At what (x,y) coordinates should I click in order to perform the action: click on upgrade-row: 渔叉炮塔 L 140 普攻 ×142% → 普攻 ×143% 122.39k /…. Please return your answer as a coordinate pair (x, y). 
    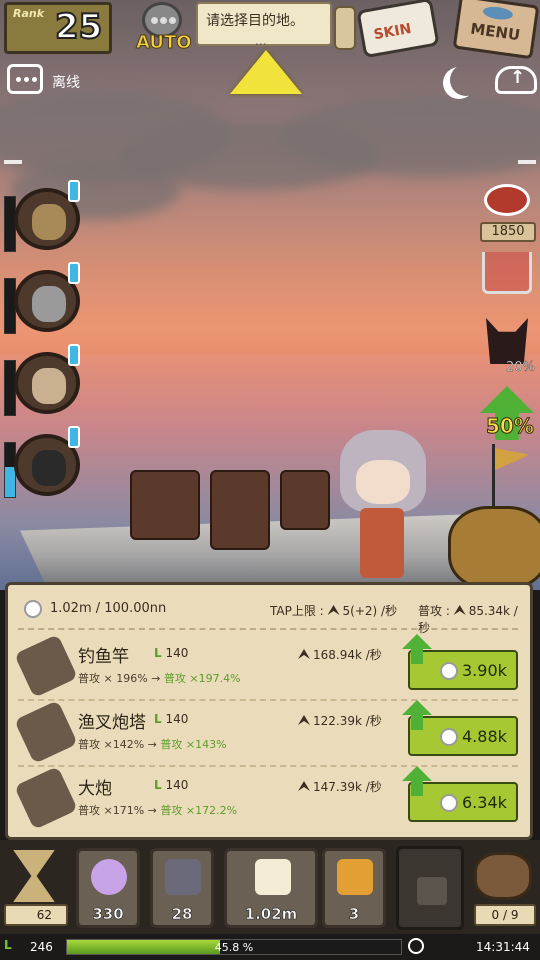
    Looking at the image, I should click on (269, 733).